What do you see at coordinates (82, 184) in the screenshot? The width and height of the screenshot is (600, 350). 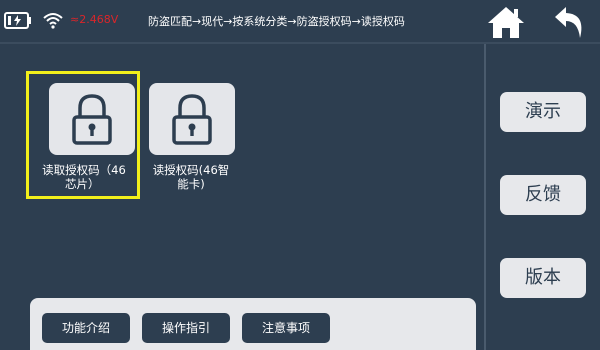 I see `tile-label-line2: 芯片）` at bounding box center [82, 184].